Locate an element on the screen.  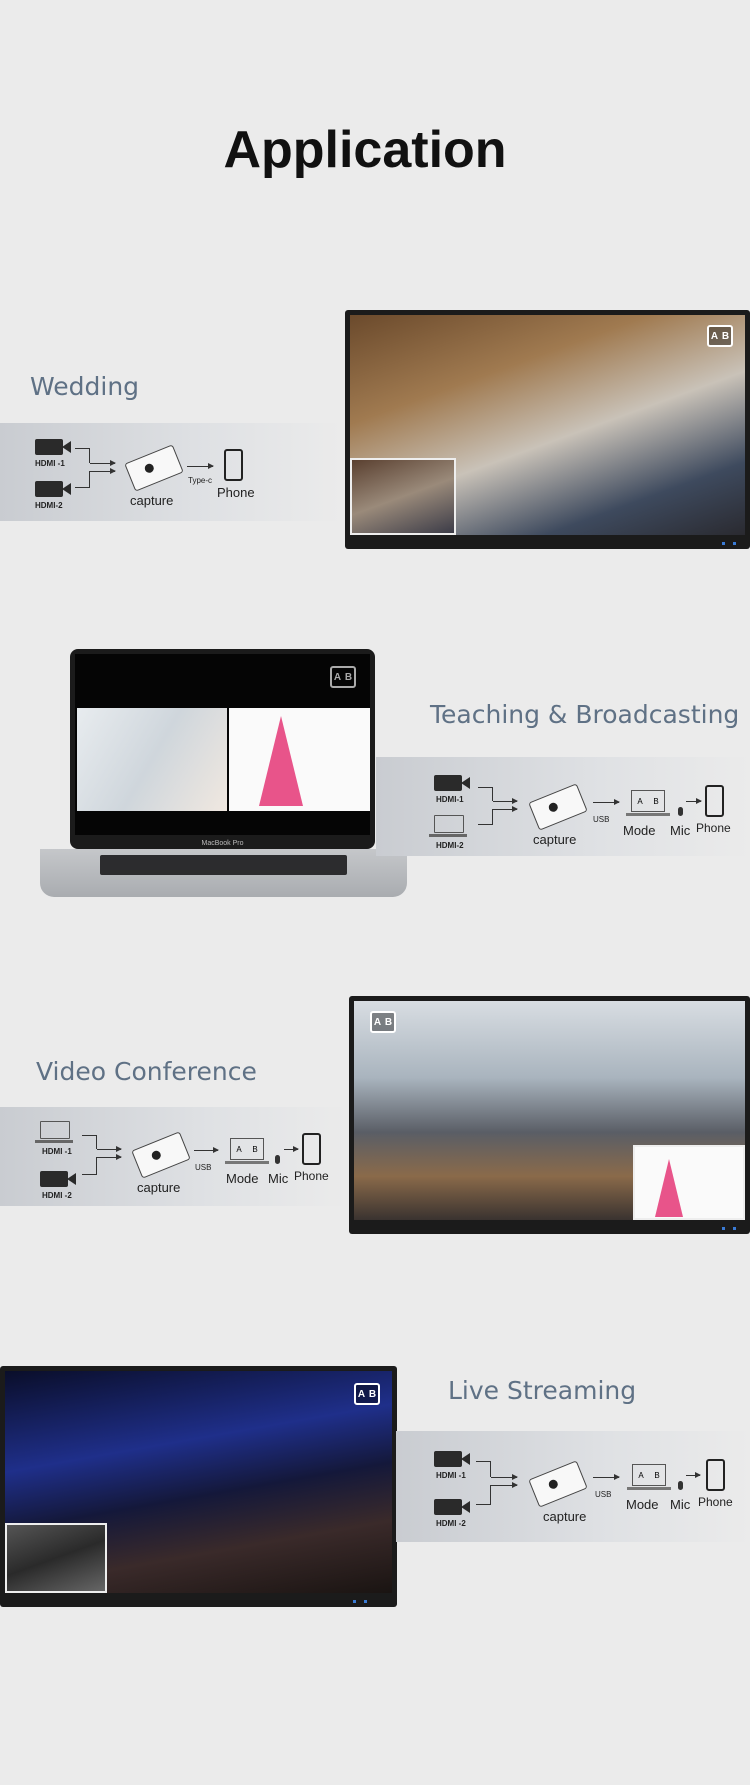
streaming-display: AB is located at coordinates (198, 1486).